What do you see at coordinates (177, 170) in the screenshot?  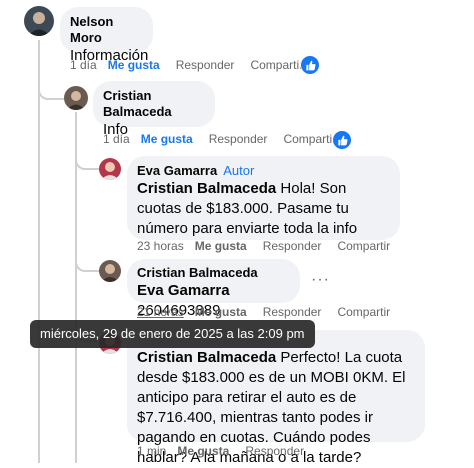 I see `comment-author: Eva Gamarra` at bounding box center [177, 170].